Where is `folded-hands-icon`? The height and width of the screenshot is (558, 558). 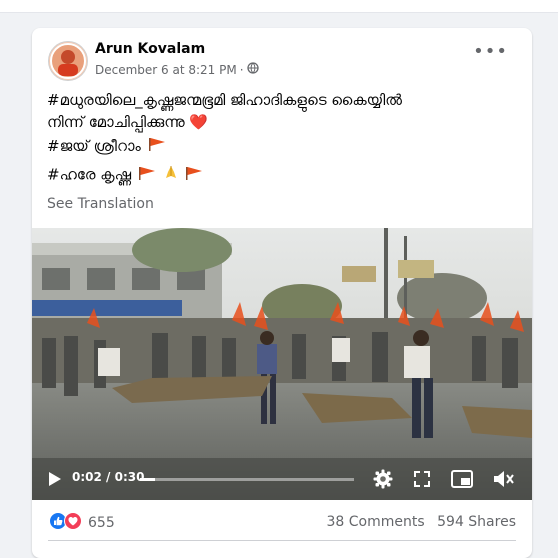 folded-hands-icon is located at coordinates (171, 175).